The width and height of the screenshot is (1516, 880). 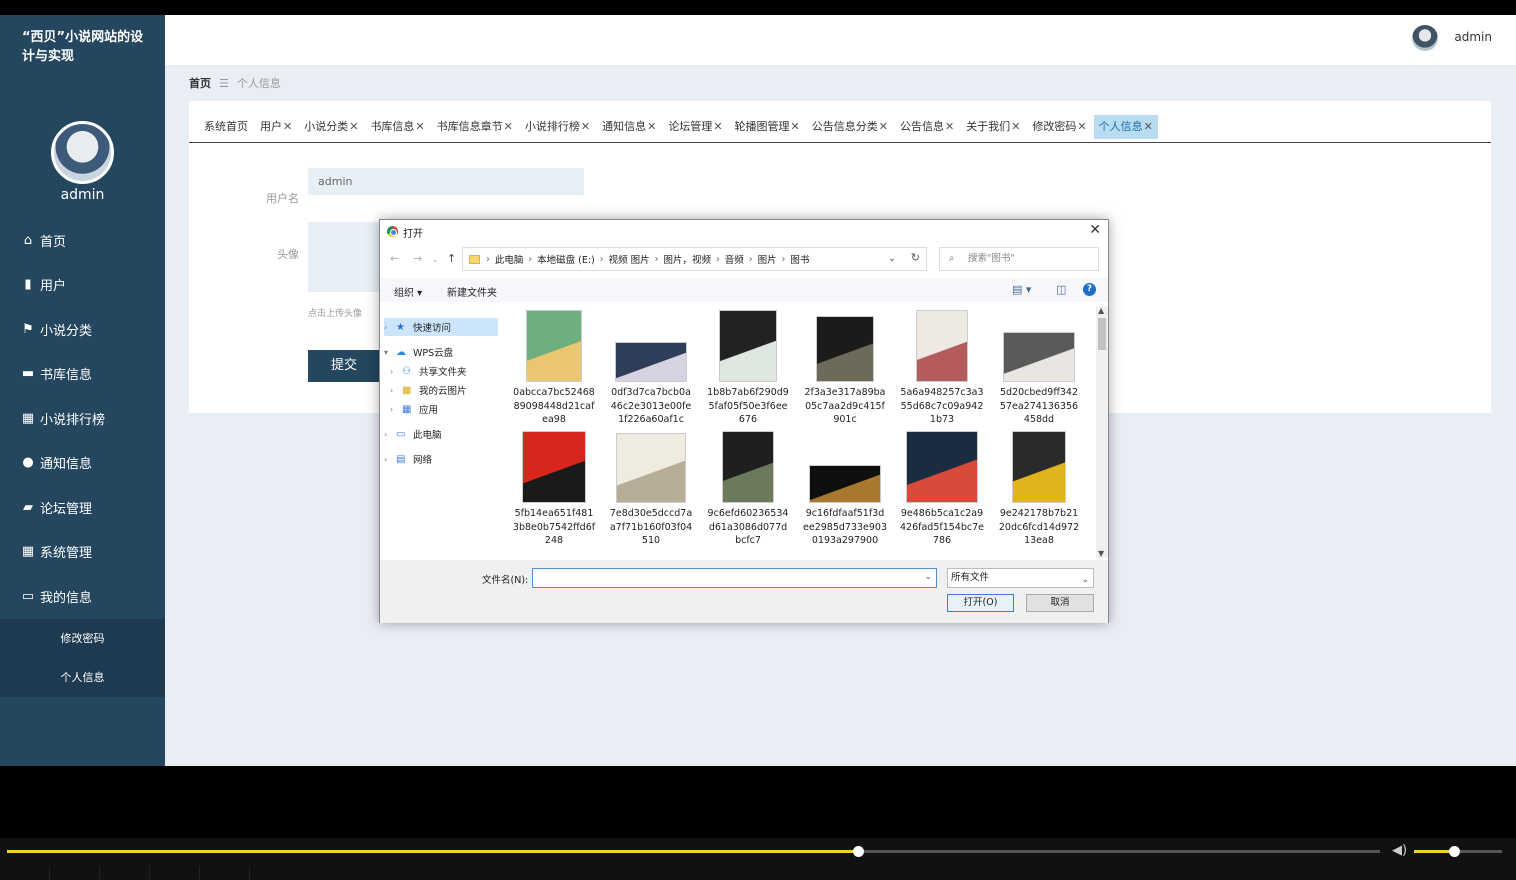 I want to click on tab-4: 书库信息章节✕, so click(x=475, y=127).